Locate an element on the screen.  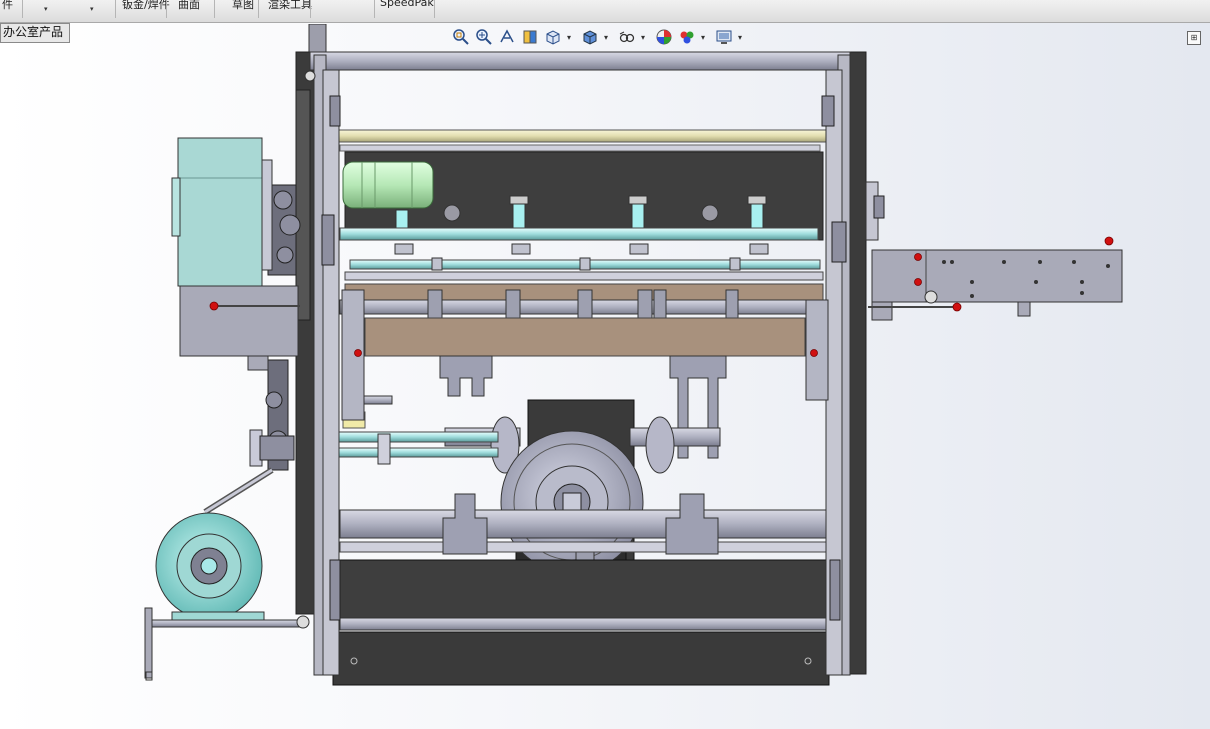
teal-gearbox is located at coordinates (220, 212).